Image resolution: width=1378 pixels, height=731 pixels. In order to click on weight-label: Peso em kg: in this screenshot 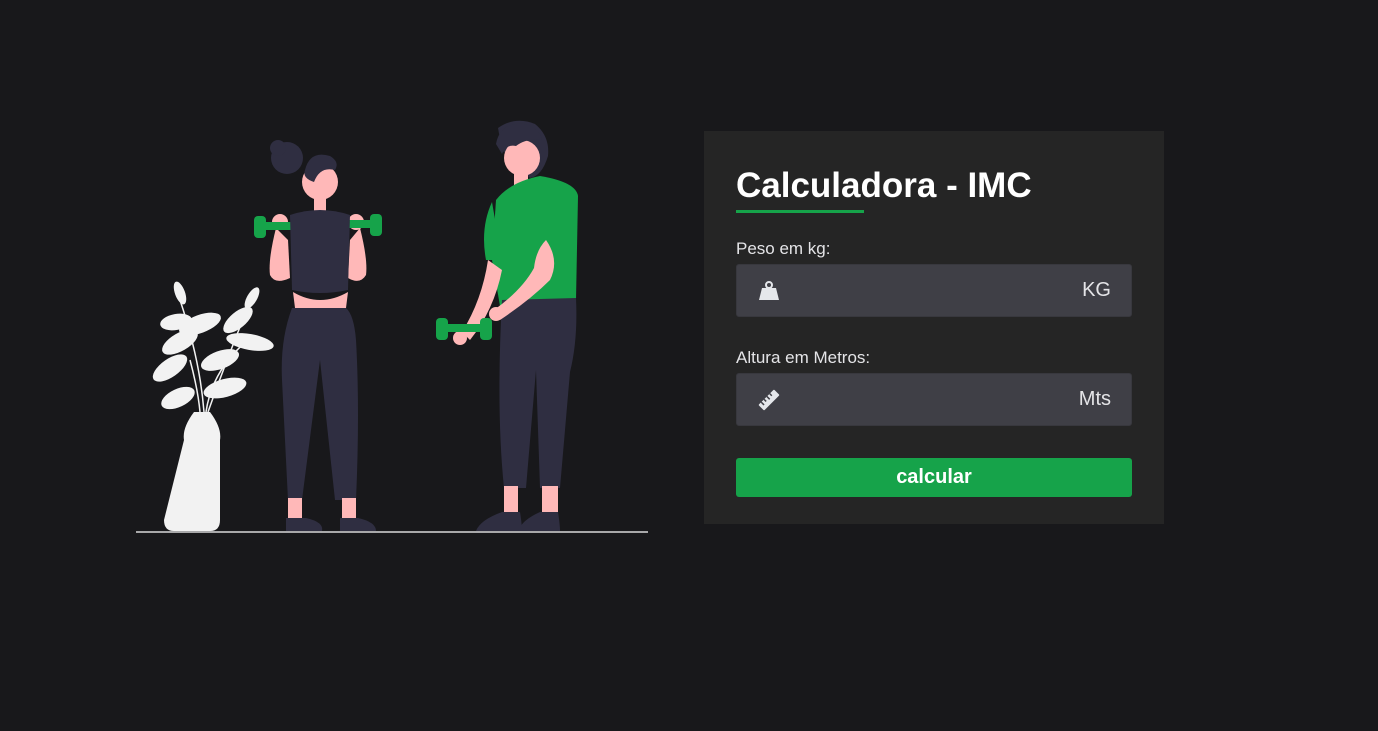, I will do `click(783, 248)`.